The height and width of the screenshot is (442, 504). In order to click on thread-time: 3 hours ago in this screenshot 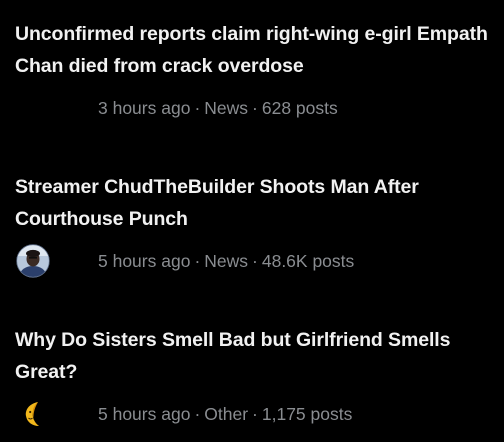, I will do `click(144, 108)`.